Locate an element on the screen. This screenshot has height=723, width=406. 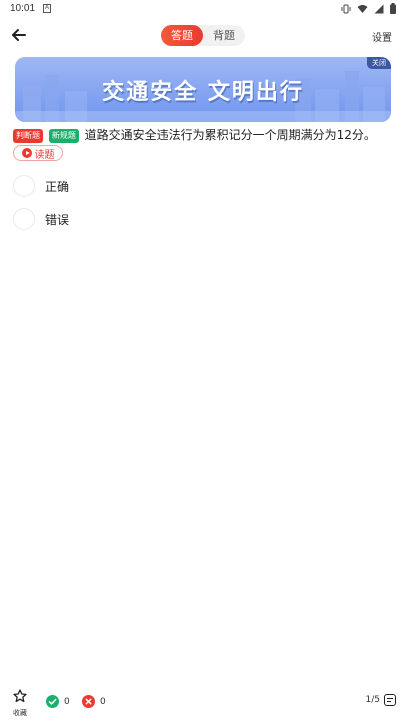
back-button is located at coordinates (19, 35).